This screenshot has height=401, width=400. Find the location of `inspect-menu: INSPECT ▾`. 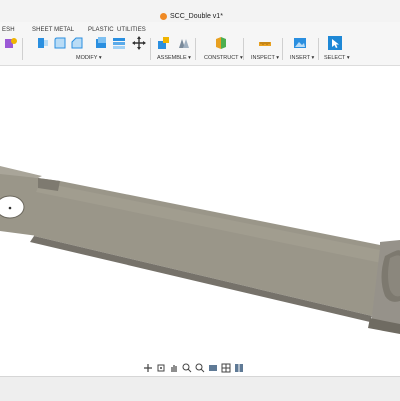

inspect-menu: INSPECT ▾ is located at coordinates (265, 58).